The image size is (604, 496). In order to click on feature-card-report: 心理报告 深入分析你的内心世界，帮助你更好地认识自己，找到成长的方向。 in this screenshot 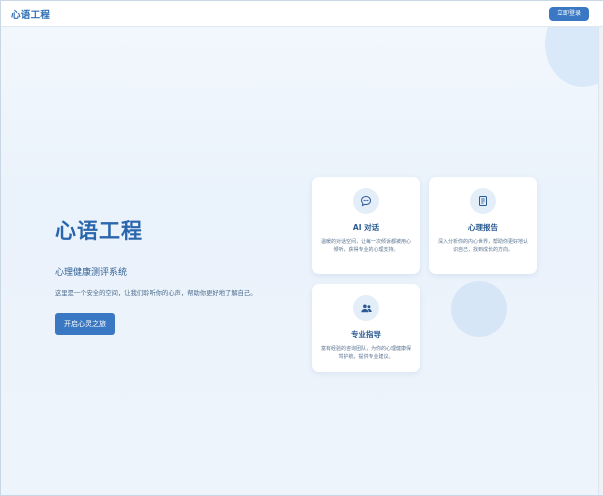, I will do `click(483, 225)`.